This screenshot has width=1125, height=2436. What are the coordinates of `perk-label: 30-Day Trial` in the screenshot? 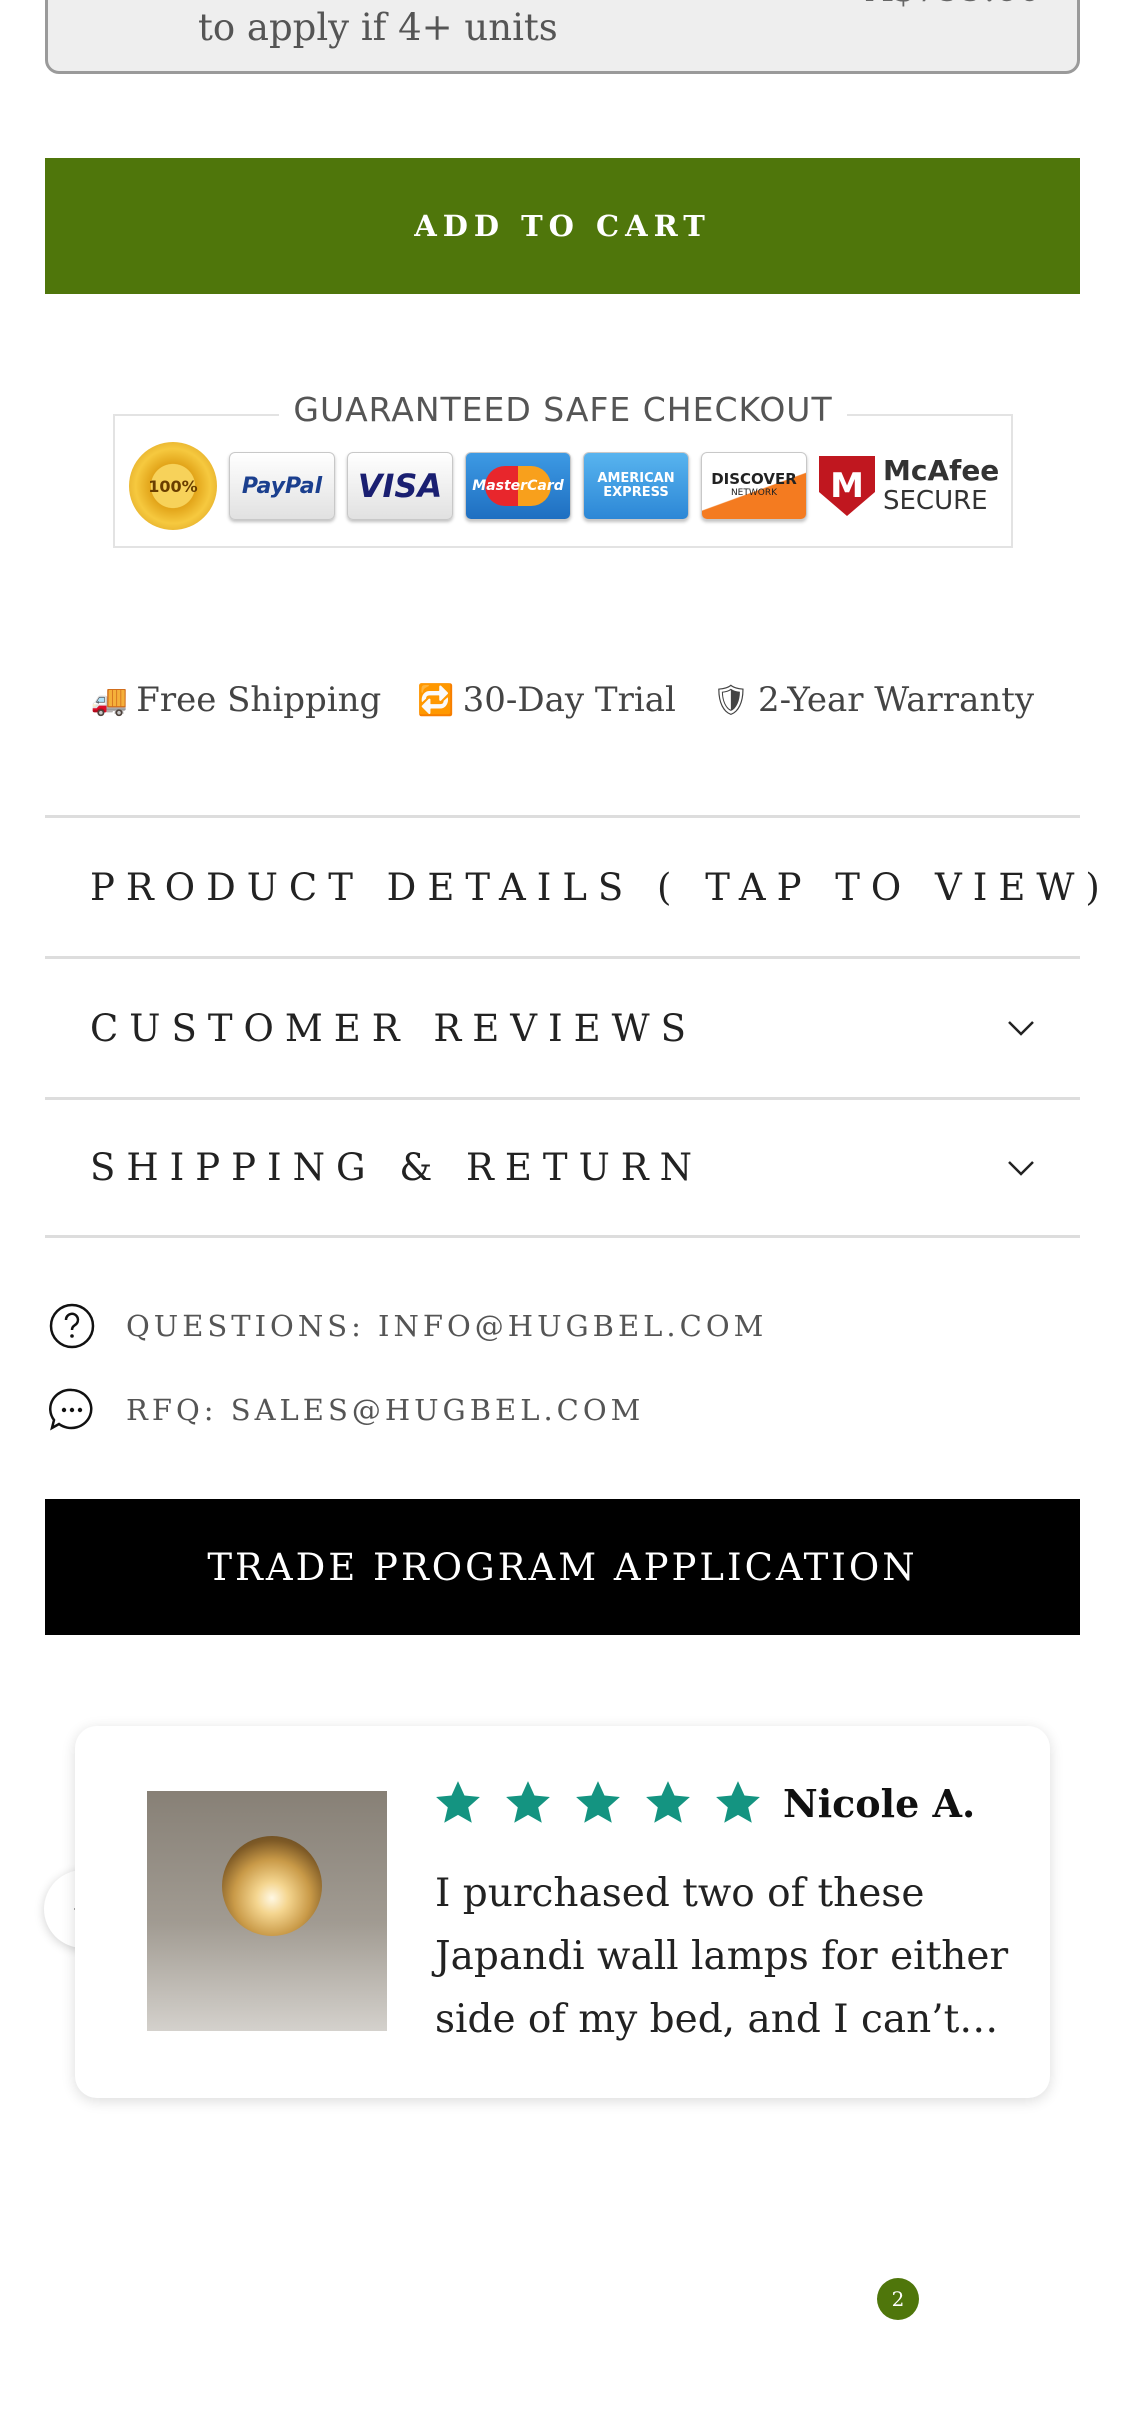 It's located at (569, 700).